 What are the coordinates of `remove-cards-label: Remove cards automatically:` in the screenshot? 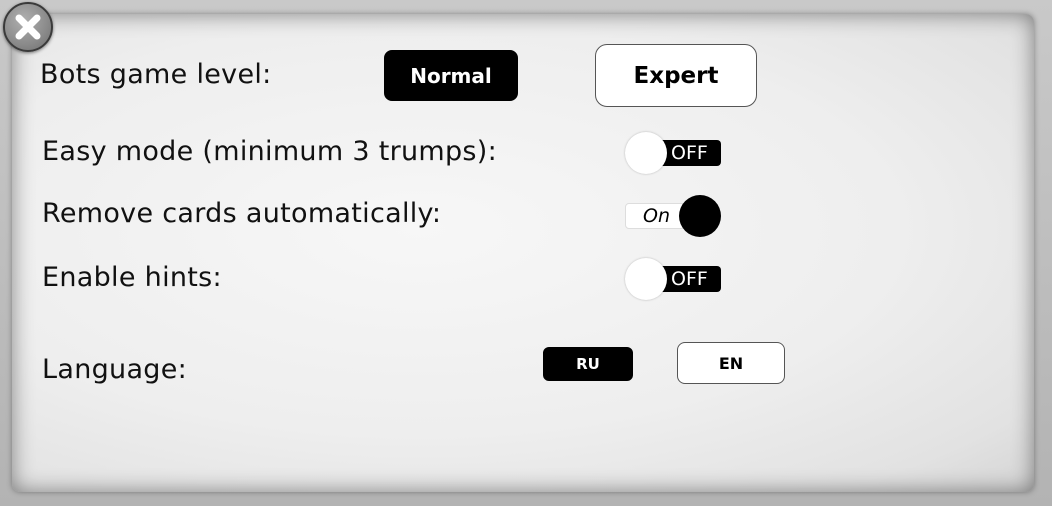 It's located at (242, 213).